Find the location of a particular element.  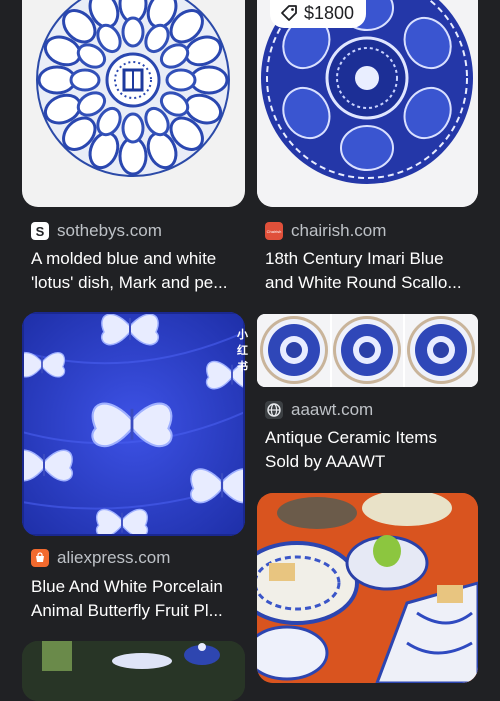

teapot-illustration is located at coordinates (133, 671).